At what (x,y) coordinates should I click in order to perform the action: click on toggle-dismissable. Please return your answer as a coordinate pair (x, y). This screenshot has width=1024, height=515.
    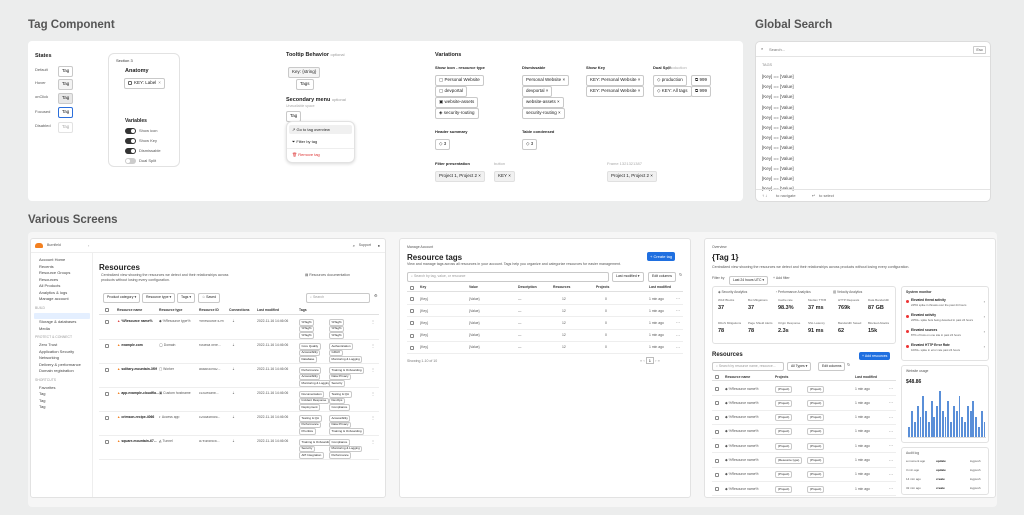
    Looking at the image, I should click on (130, 151).